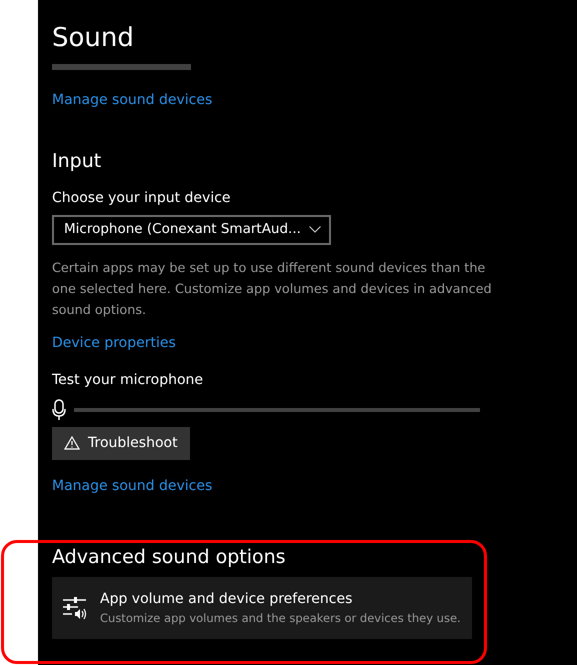  I want to click on sliders-speaker-icon, so click(75, 608).